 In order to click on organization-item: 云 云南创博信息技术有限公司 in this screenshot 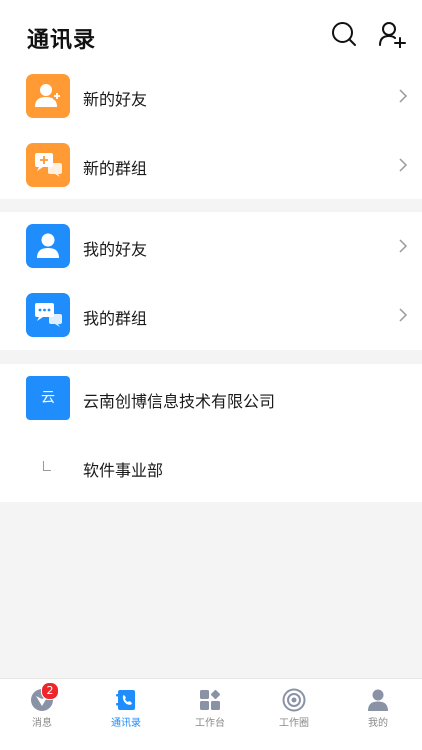, I will do `click(211, 398)`.